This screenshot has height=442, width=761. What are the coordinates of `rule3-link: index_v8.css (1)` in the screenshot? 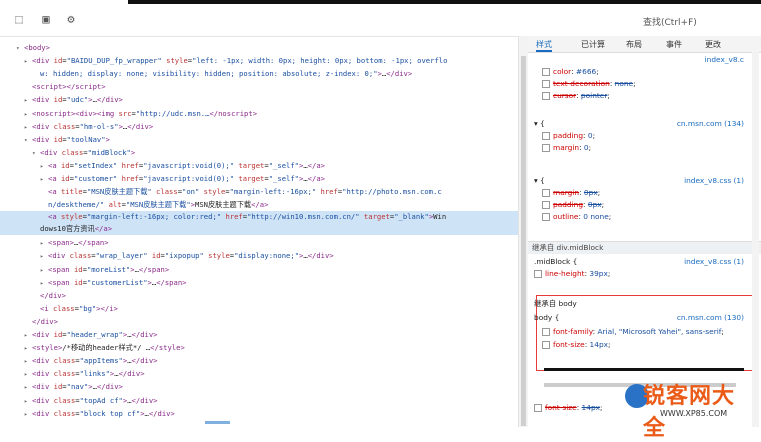 It's located at (714, 180).